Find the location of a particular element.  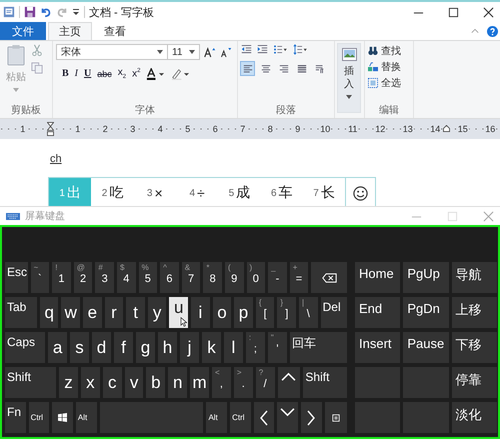

keyboard-key: & 7 is located at coordinates (191, 277).